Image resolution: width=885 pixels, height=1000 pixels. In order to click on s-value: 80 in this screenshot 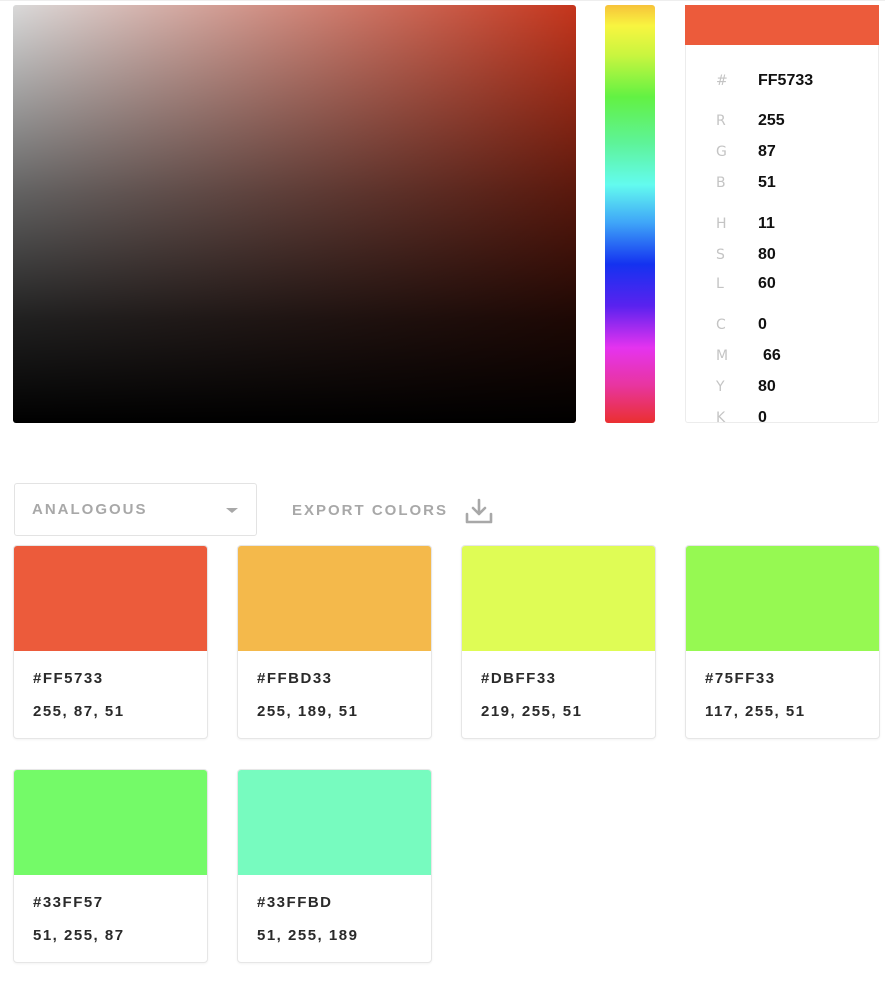, I will do `click(767, 255)`.